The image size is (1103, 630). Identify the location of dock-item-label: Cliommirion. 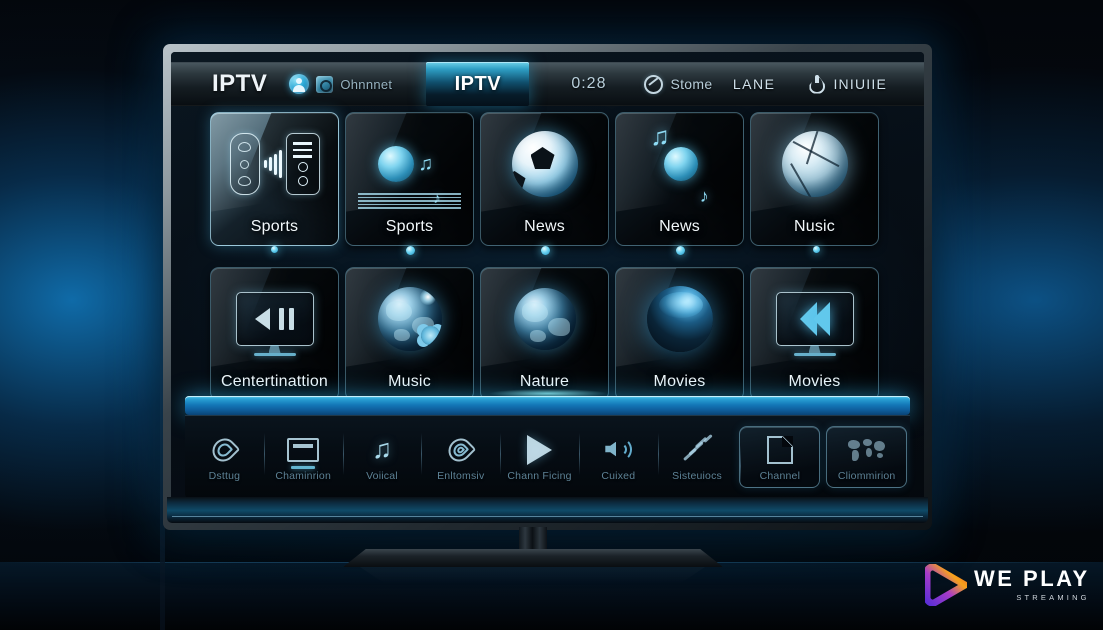
(866, 475).